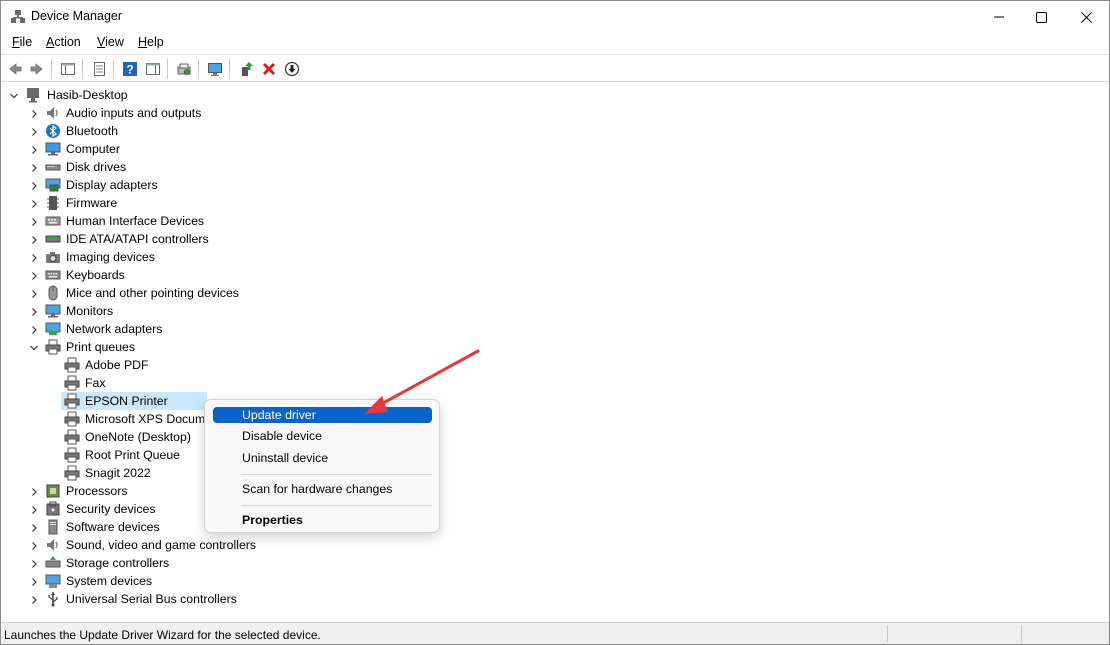 The width and height of the screenshot is (1110, 645). Describe the element at coordinates (63, 42) in the screenshot. I see `menu-action: Action` at that location.